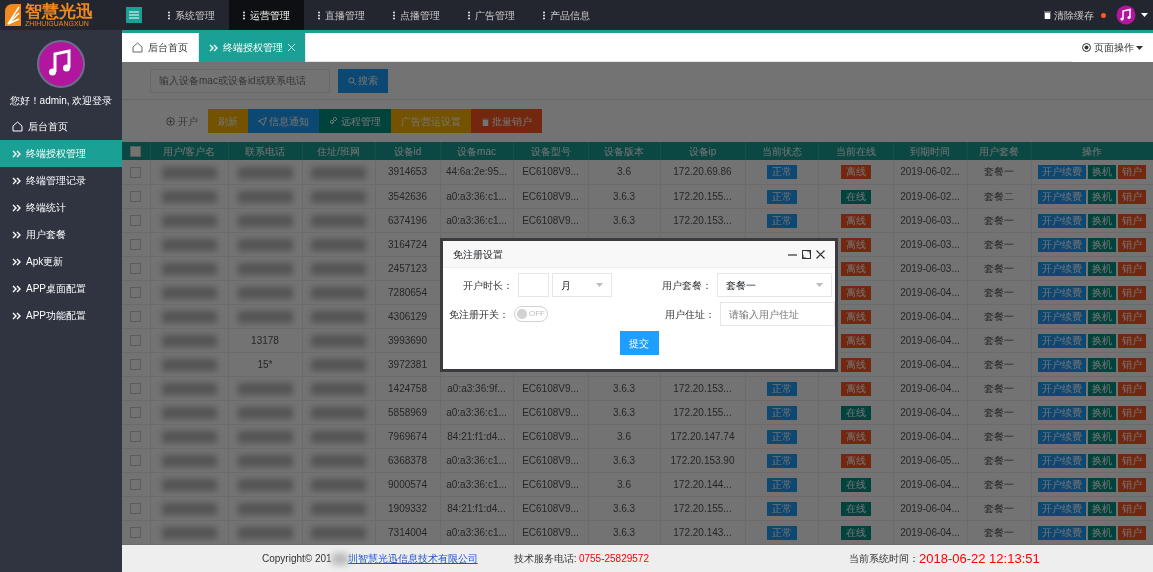  What do you see at coordinates (137, 47) in the screenshot?
I see `home-icon` at bounding box center [137, 47].